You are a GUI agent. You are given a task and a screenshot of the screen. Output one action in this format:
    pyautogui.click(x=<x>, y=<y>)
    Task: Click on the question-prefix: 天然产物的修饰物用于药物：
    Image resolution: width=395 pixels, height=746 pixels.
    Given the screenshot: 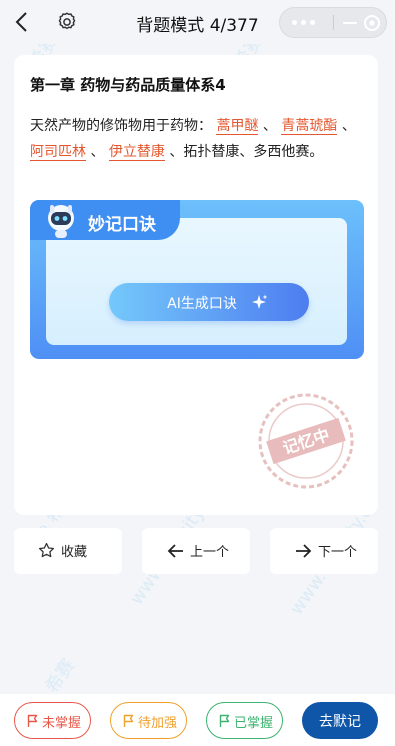 What is the action you would take?
    pyautogui.click(x=121, y=126)
    